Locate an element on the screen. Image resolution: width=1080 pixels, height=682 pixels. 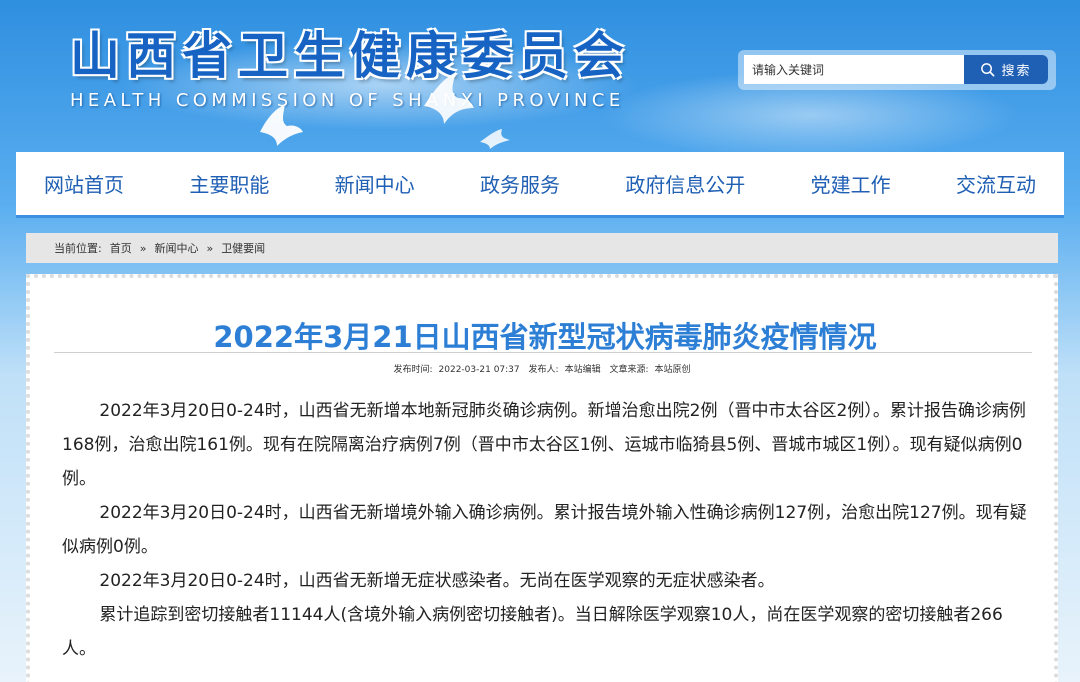
publisher-label: 发布人: is located at coordinates (543, 370).